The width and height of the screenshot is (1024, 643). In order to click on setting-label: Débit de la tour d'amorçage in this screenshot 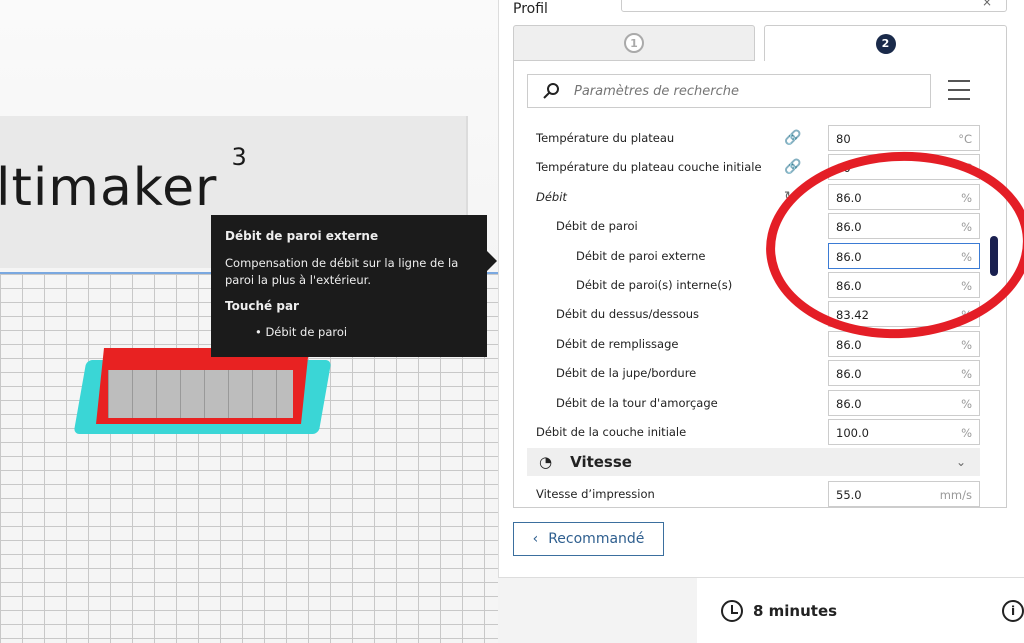, I will do `click(637, 402)`.